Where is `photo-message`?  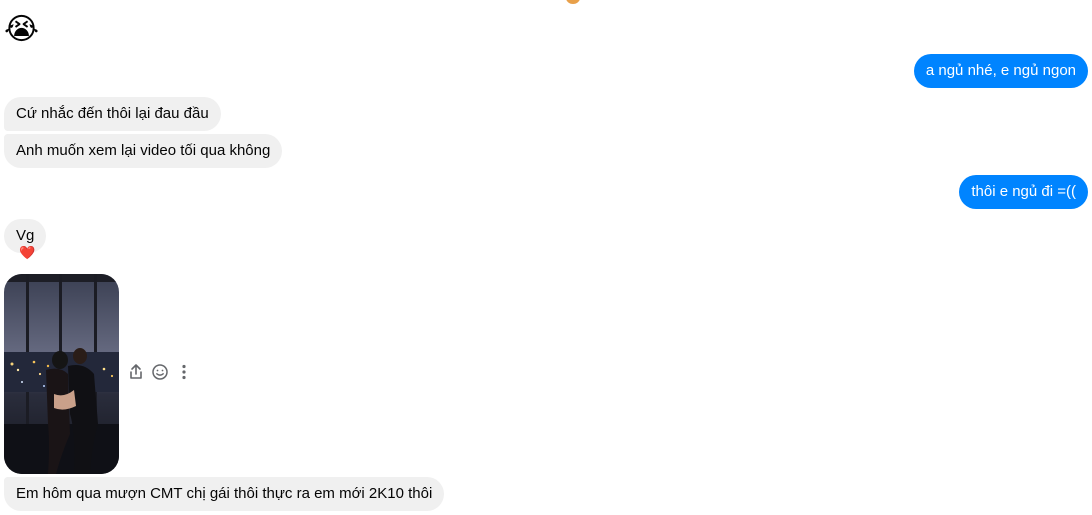
photo-message is located at coordinates (61, 374).